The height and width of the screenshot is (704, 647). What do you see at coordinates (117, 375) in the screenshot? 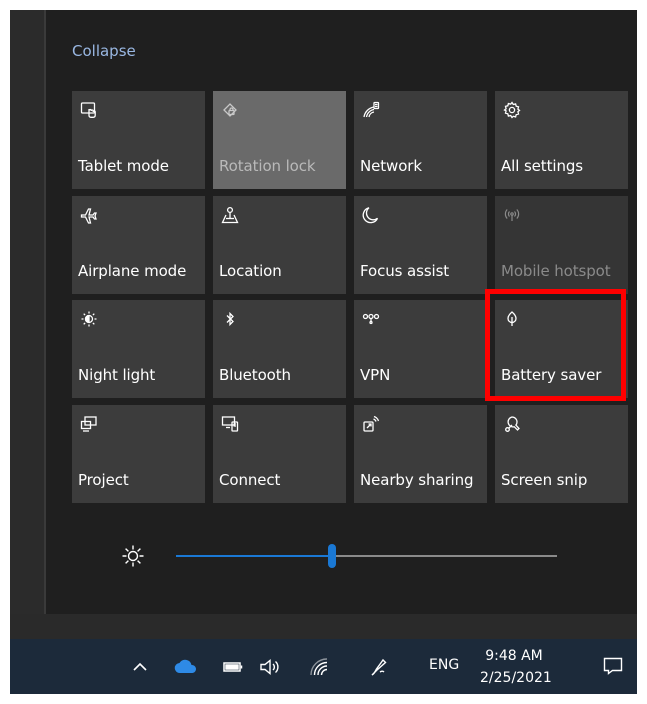
I see `tile-label: Night light` at bounding box center [117, 375].